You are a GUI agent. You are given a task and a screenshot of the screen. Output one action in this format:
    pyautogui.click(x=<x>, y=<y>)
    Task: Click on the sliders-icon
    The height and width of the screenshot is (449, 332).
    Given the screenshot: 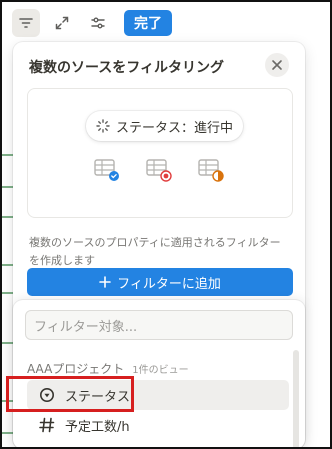 What is the action you would take?
    pyautogui.click(x=98, y=23)
    